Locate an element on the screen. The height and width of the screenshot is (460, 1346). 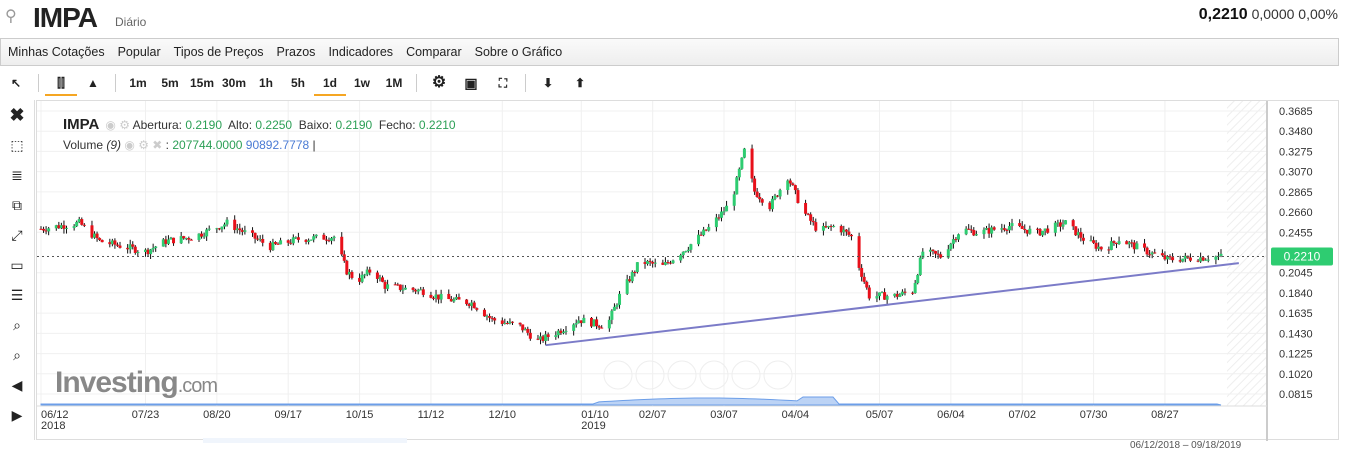
menu-sobre-o-grafico: Sobre o Gráfico is located at coordinates (519, 52).